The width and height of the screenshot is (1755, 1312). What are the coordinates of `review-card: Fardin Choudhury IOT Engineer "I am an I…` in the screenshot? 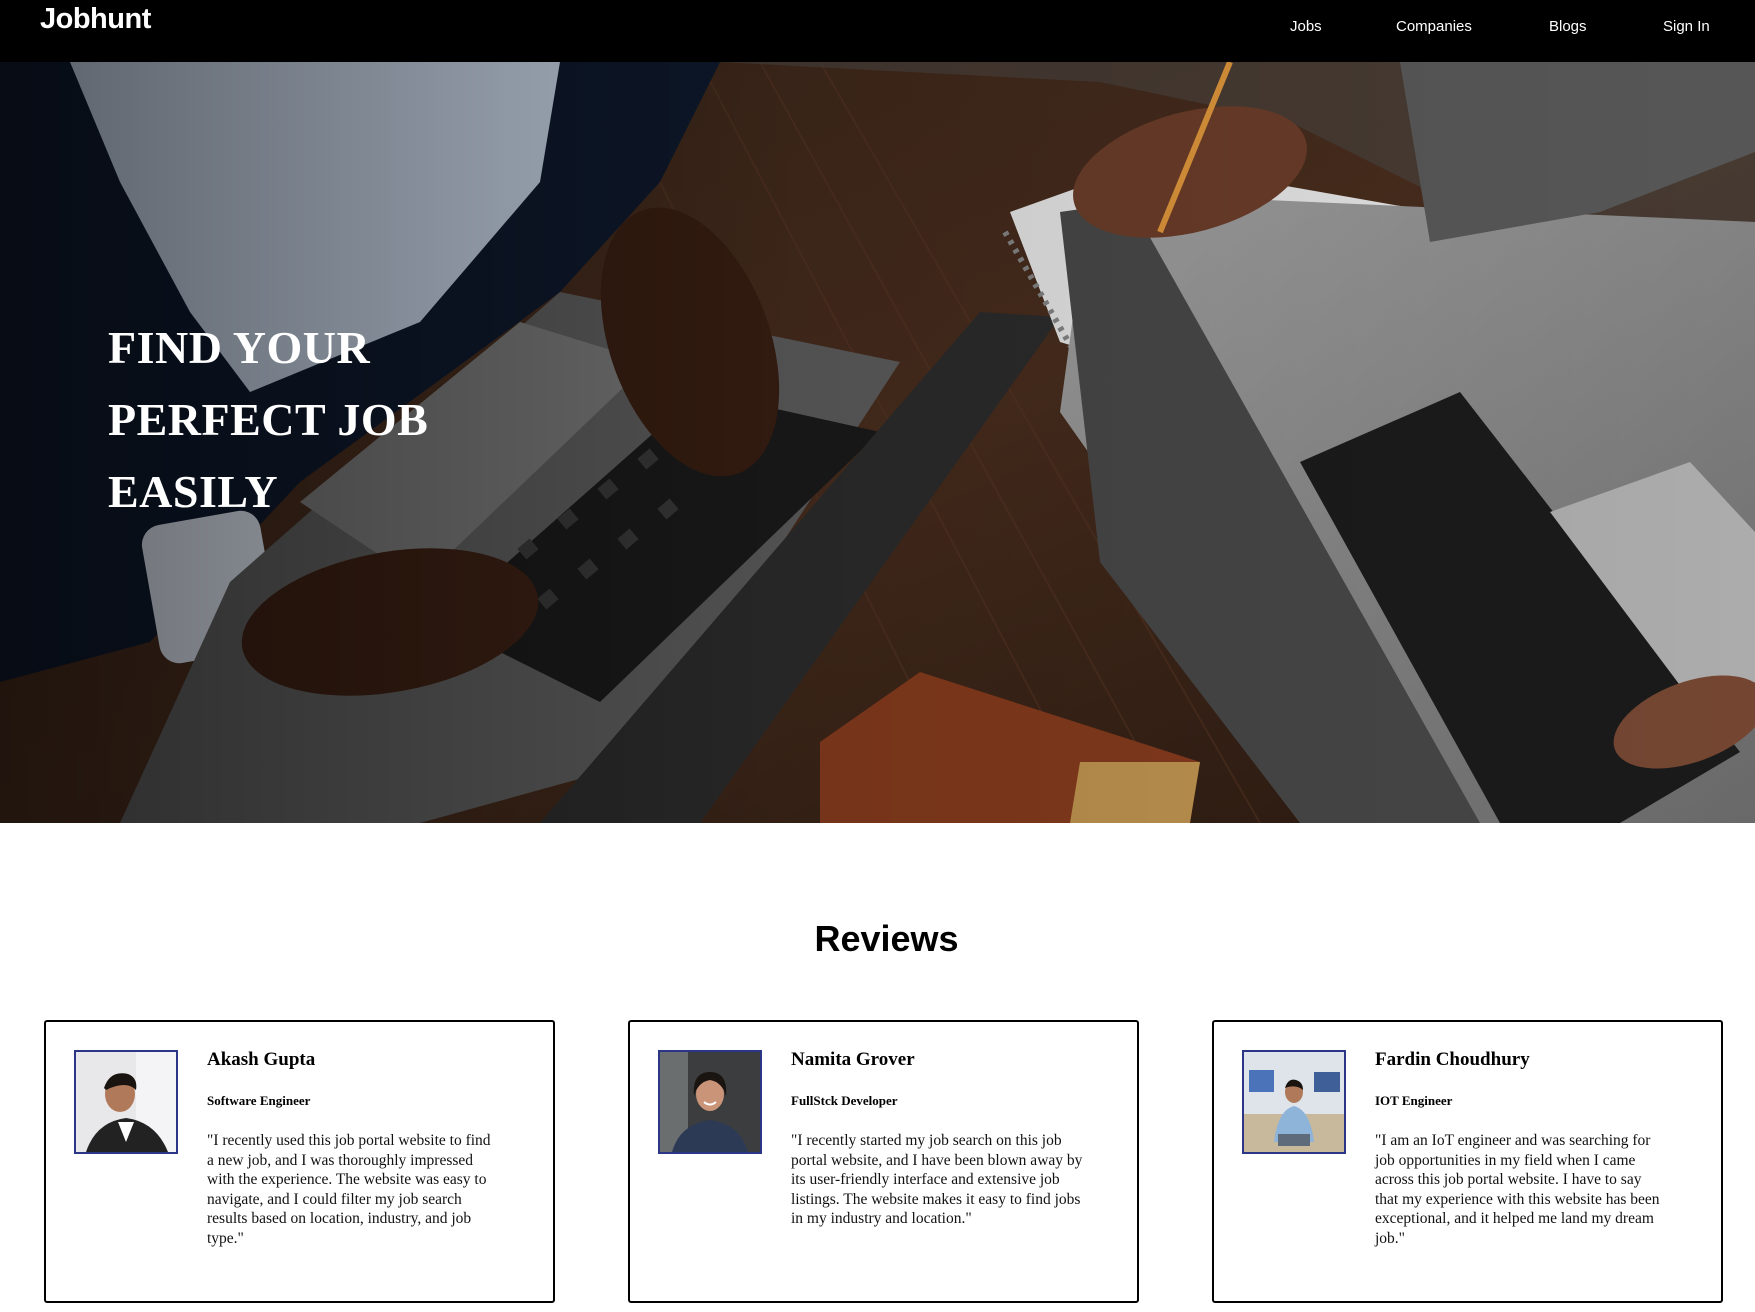 It's located at (1467, 1161).